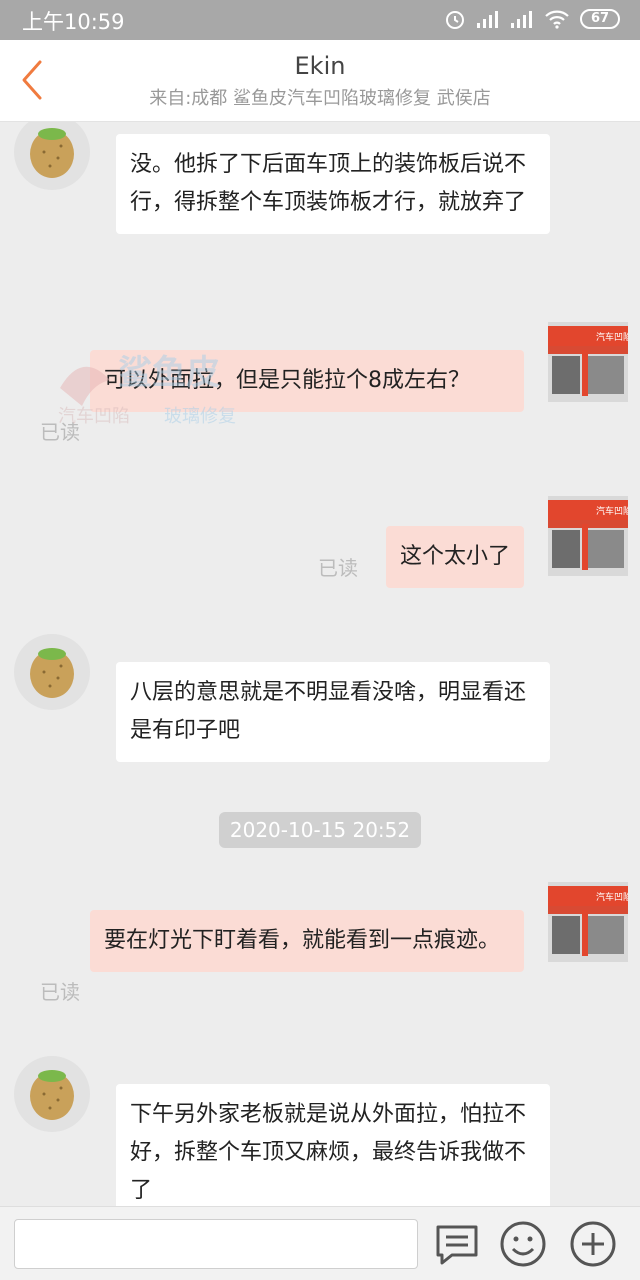  I want to click on wifi-icon, so click(557, 19).